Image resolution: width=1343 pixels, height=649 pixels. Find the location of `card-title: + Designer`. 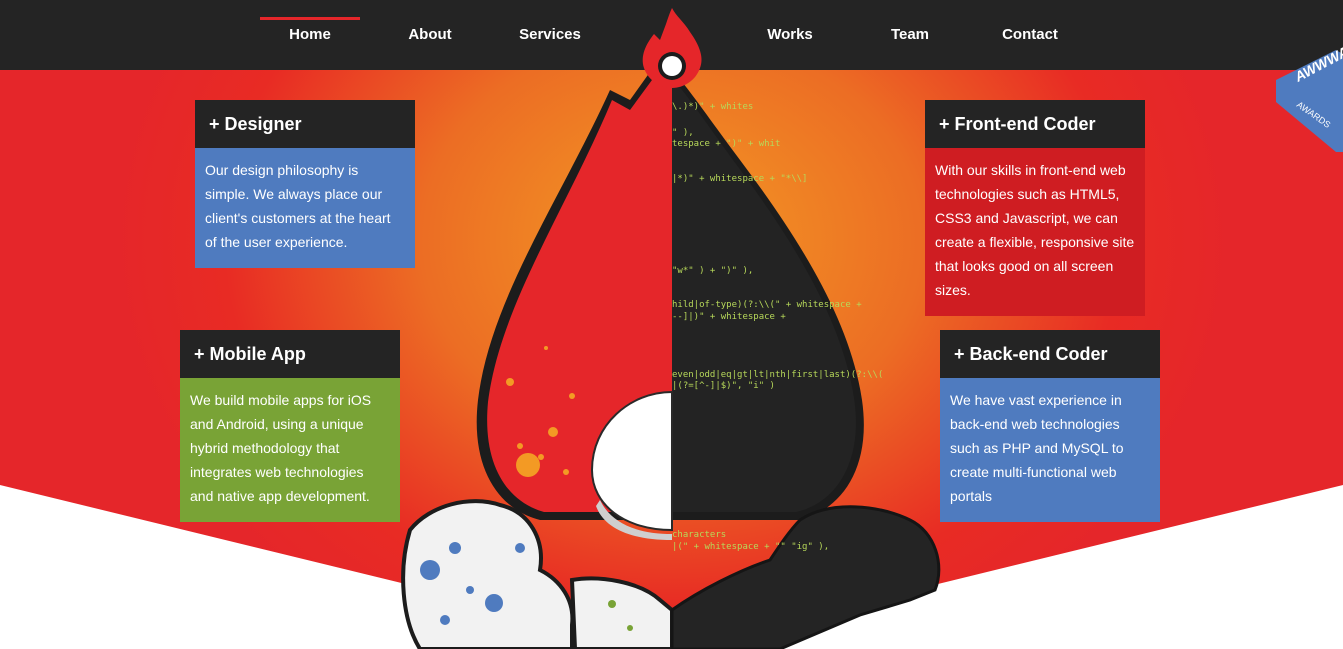

card-title: + Designer is located at coordinates (305, 124).